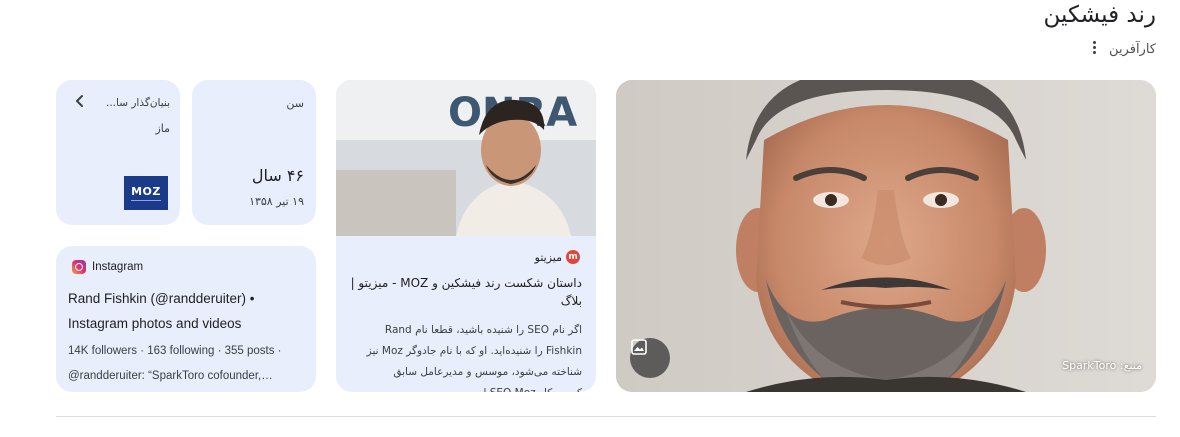 The height and width of the screenshot is (437, 1180). I want to click on image-icon, so click(639, 347).